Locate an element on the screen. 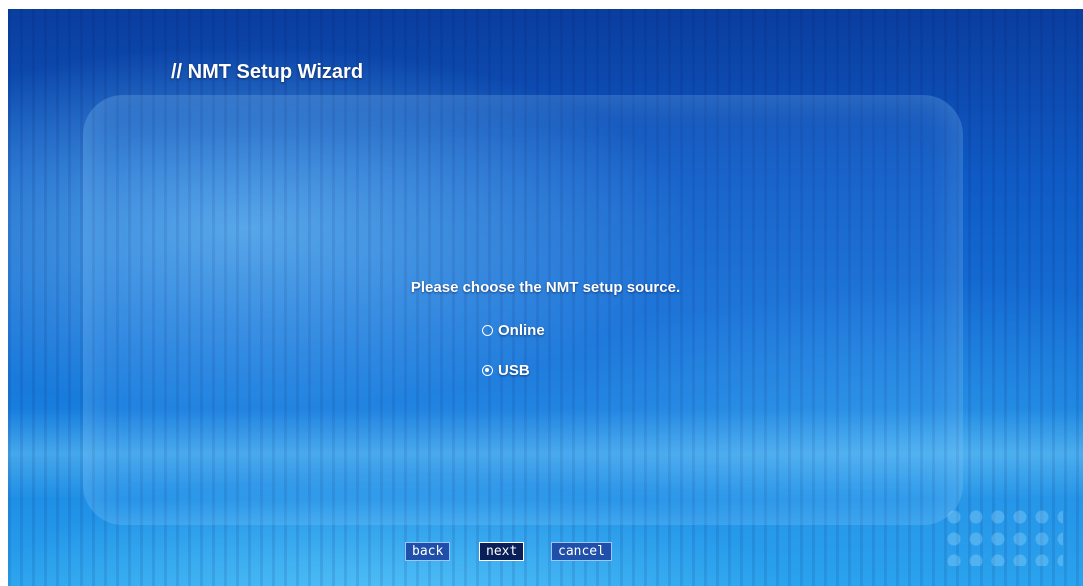  radio-unselected-icon is located at coordinates (487, 330).